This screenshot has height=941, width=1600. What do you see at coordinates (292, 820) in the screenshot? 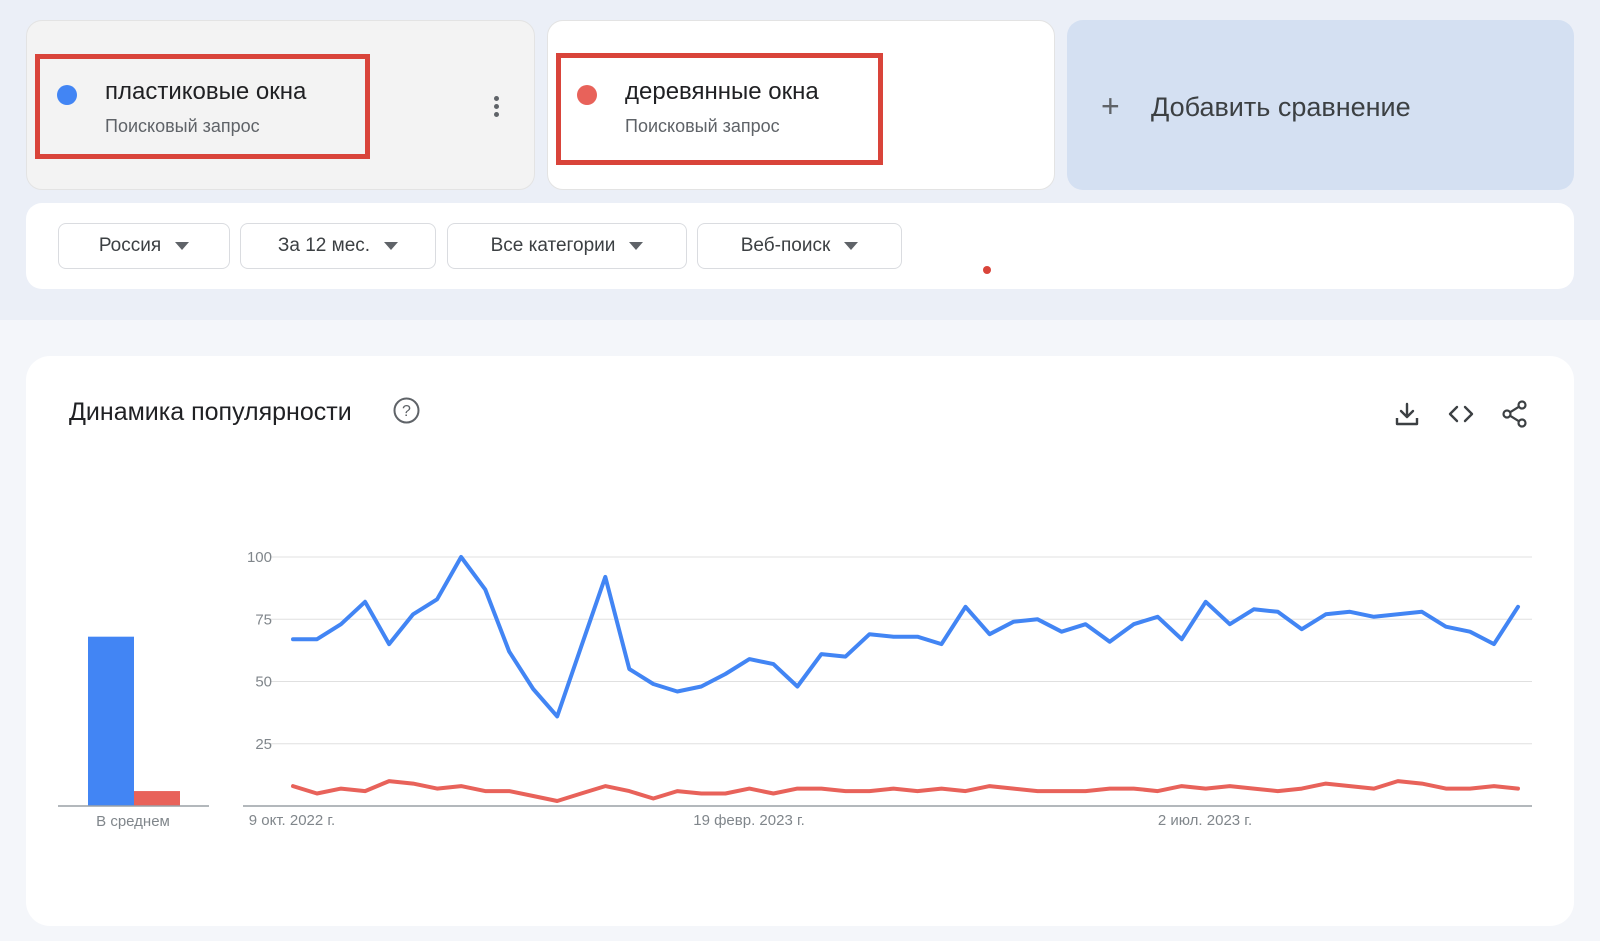
I see `x-tick-label: 9 окт. 2022 г.` at bounding box center [292, 820].